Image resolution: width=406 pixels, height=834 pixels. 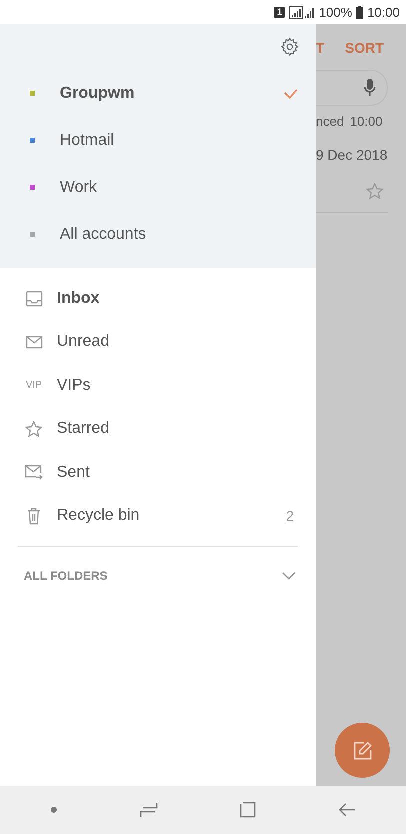 What do you see at coordinates (302, 12) in the screenshot?
I see `signal-icon` at bounding box center [302, 12].